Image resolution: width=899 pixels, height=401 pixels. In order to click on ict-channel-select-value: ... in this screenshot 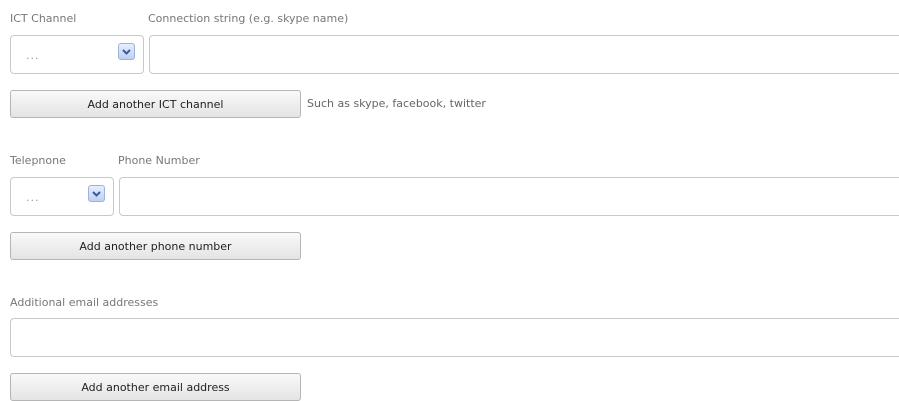, I will do `click(33, 55)`.